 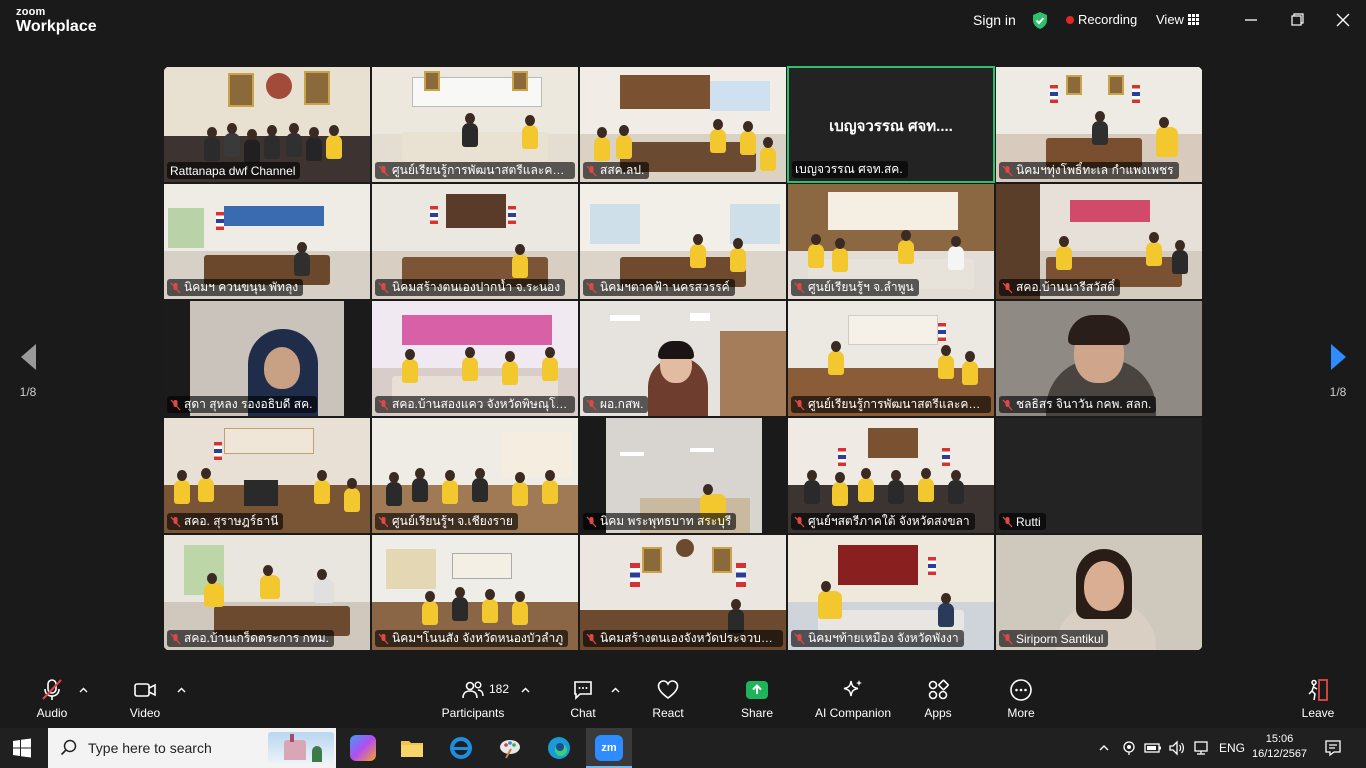 What do you see at coordinates (1280, 754) in the screenshot?
I see `clock-date: 16/12/2567` at bounding box center [1280, 754].